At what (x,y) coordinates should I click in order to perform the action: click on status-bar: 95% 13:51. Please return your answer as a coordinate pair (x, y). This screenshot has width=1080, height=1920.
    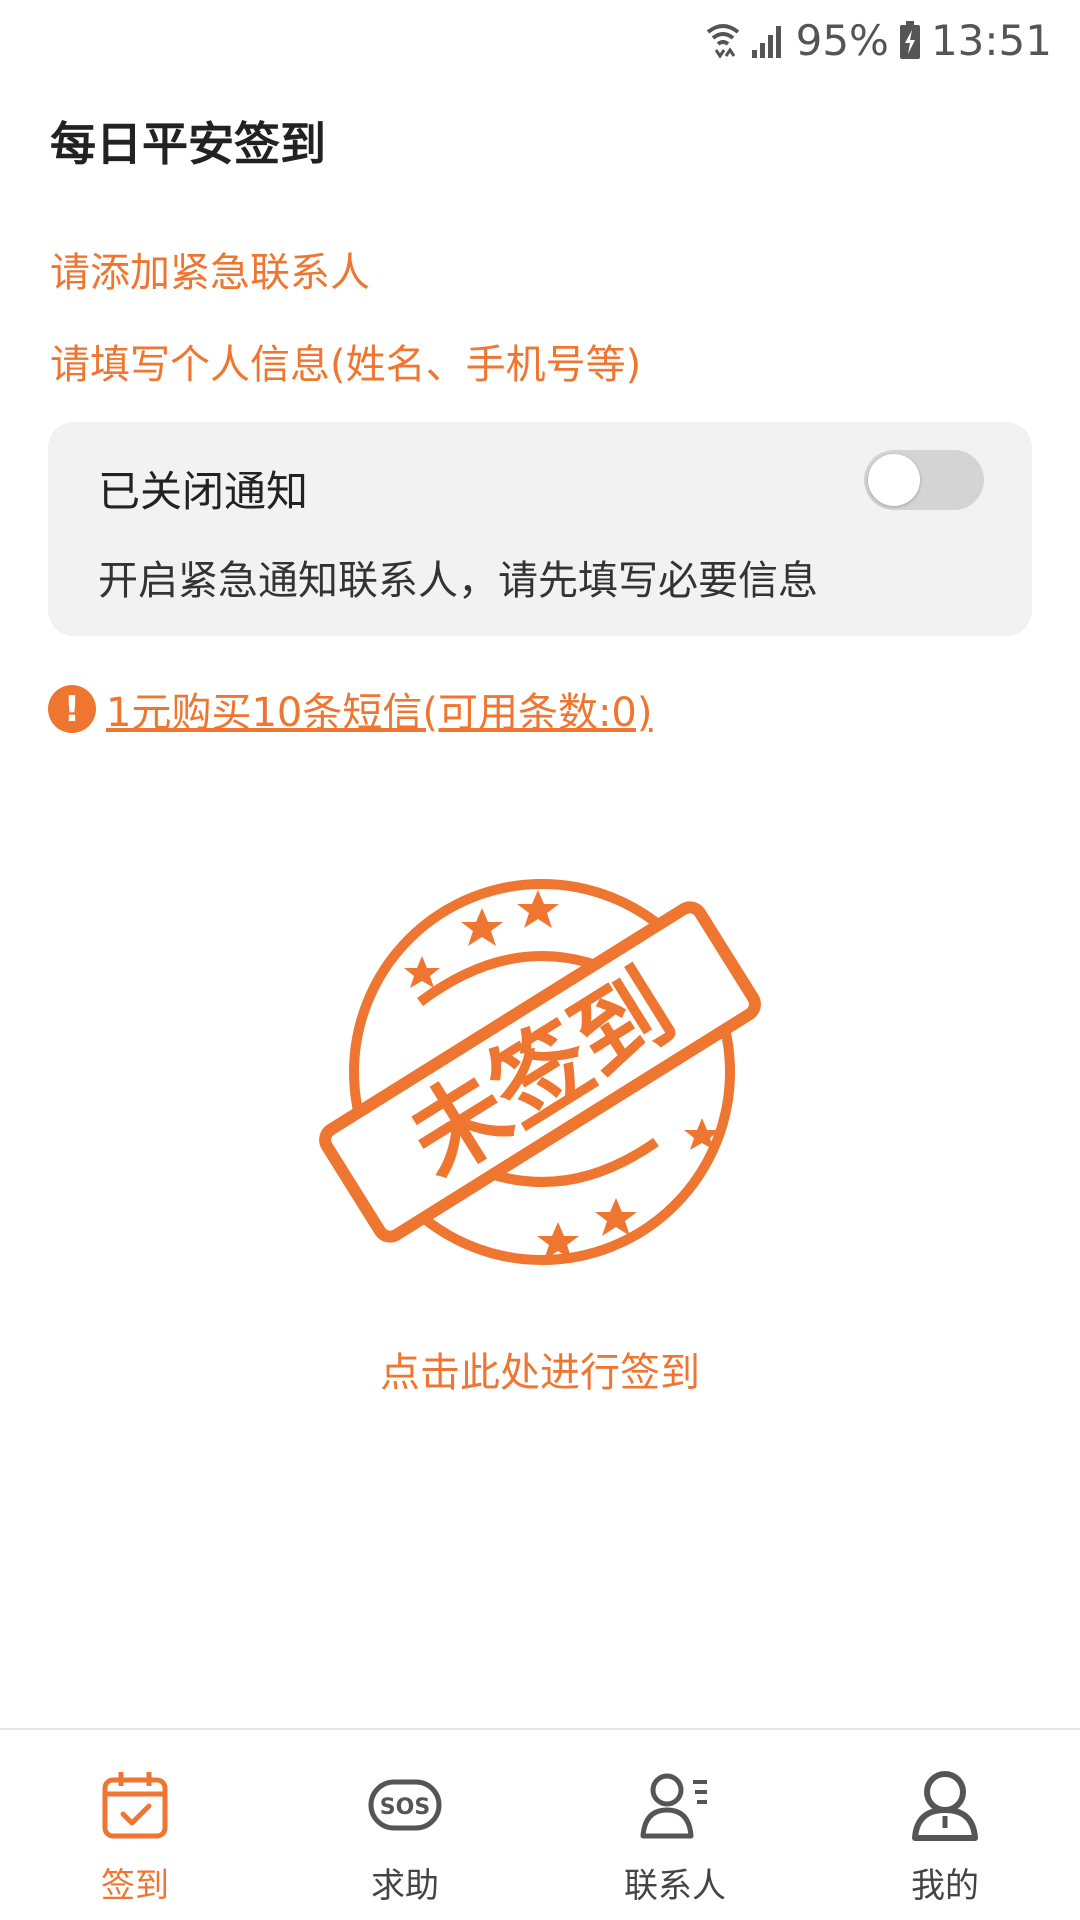
    Looking at the image, I should click on (540, 40).